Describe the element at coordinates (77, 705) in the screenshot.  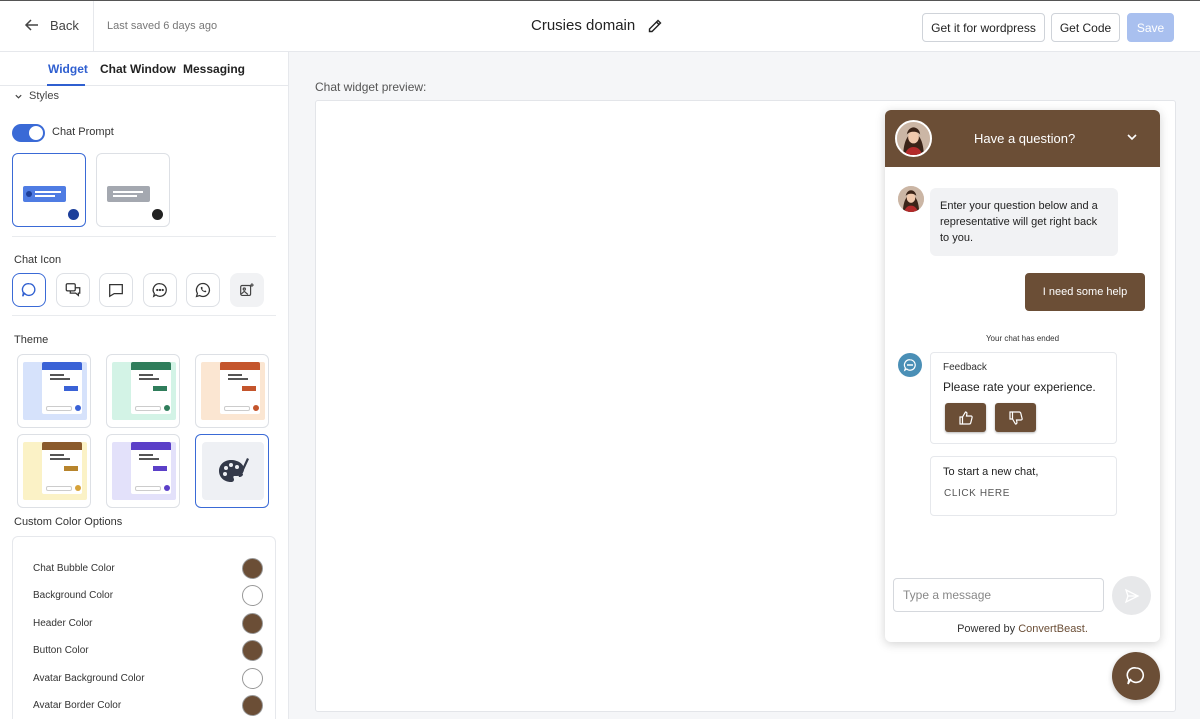
I see `color-option-label: Avatar Border Color` at that location.